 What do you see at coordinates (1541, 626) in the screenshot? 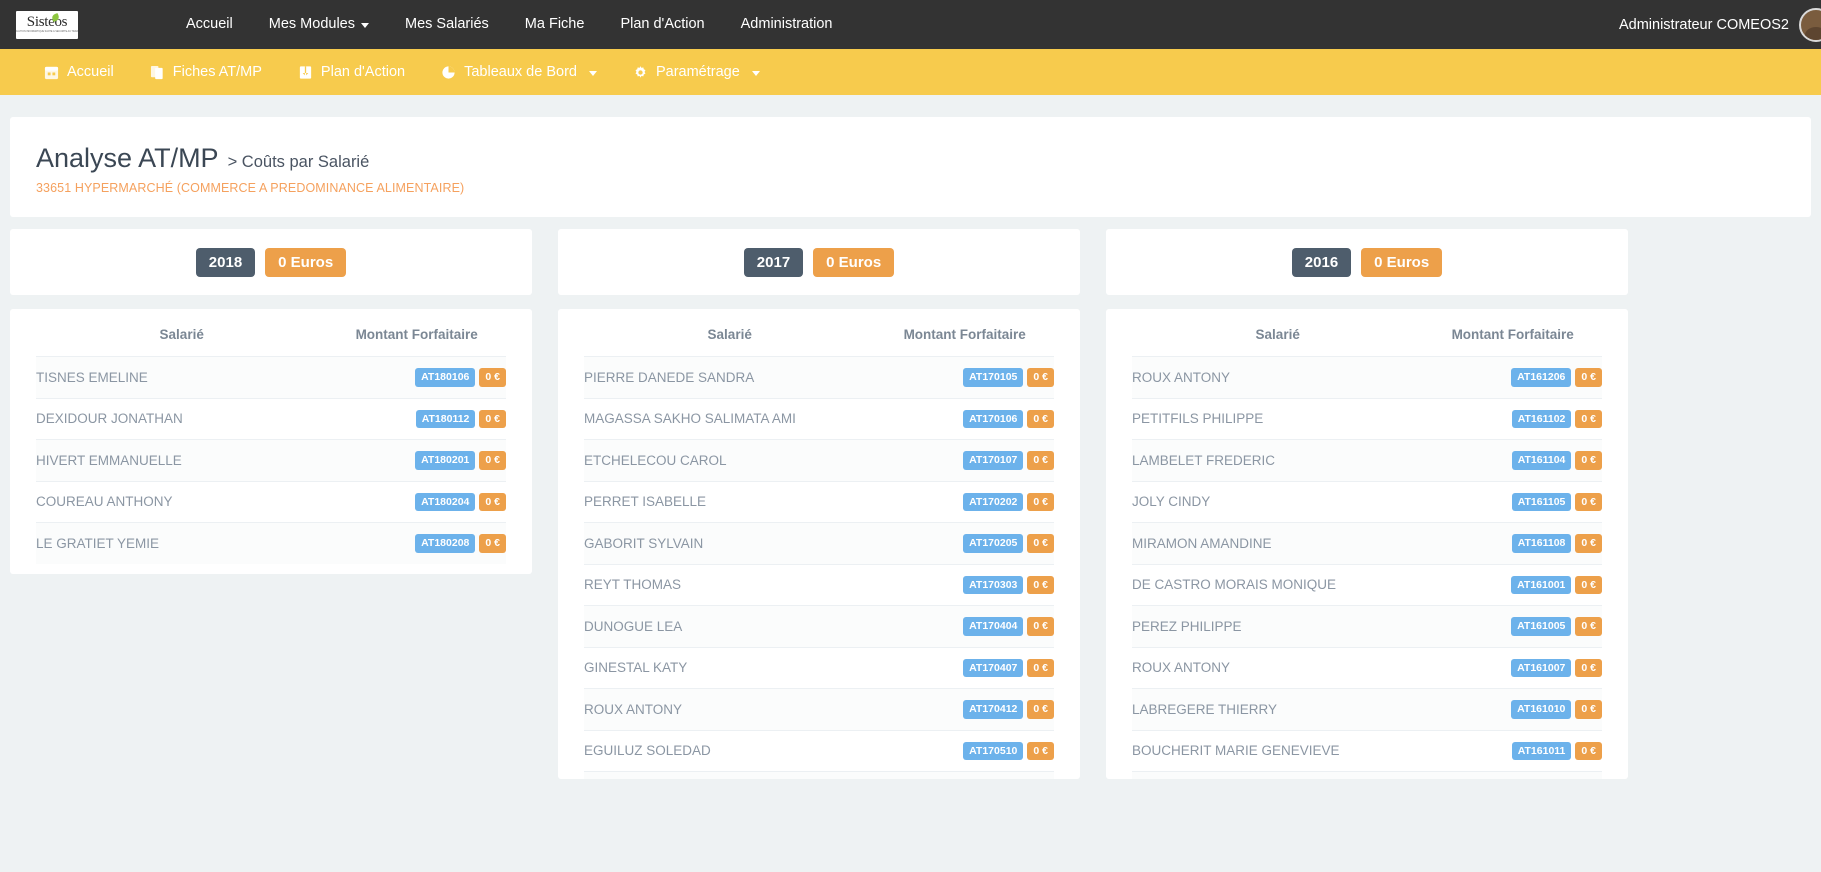
I see `at-code-badge: AT161005` at bounding box center [1541, 626].